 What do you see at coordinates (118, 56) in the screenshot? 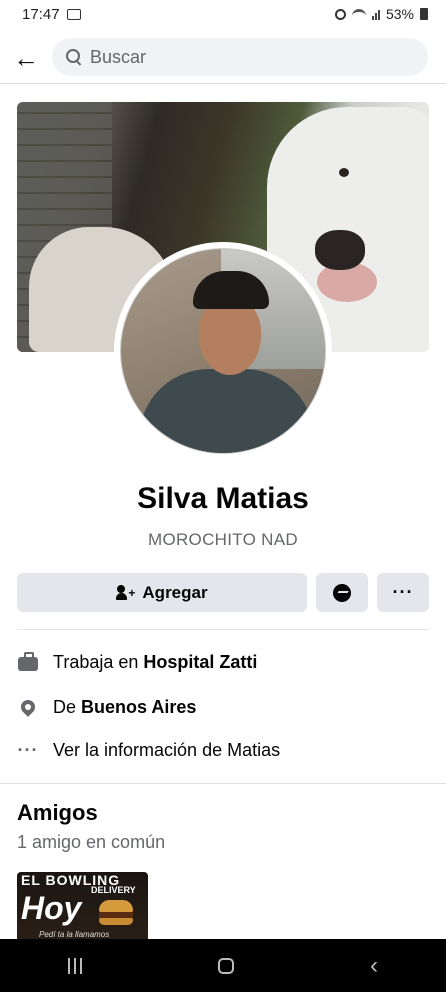
I see `search-placeholder: Buscar` at bounding box center [118, 56].